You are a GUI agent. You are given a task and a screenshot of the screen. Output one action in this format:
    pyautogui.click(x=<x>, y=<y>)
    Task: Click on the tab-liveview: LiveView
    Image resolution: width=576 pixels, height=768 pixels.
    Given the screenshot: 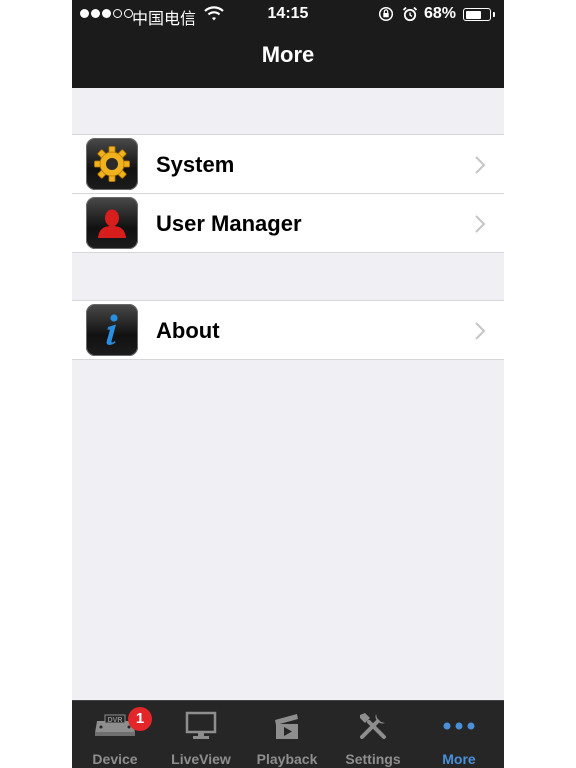 What is the action you would take?
    pyautogui.click(x=201, y=734)
    